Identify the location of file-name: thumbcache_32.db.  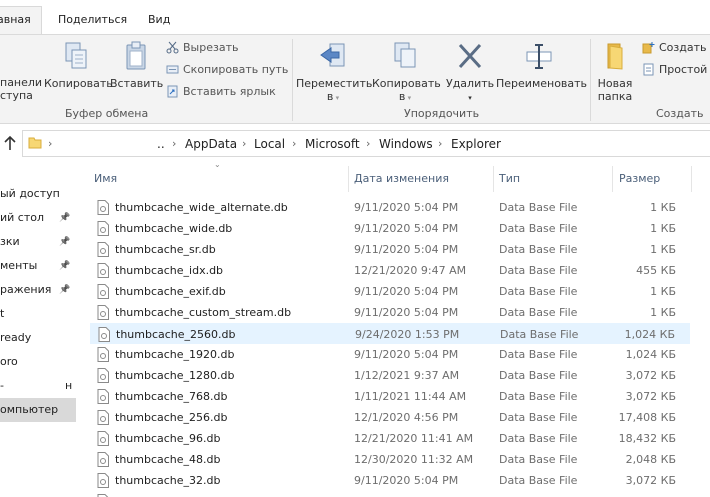
(168, 480).